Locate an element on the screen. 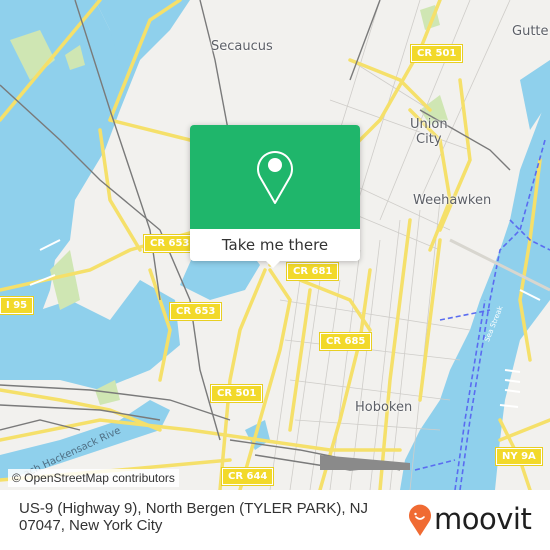  road-shield-cr653-south: CR 653 is located at coordinates (195, 311).